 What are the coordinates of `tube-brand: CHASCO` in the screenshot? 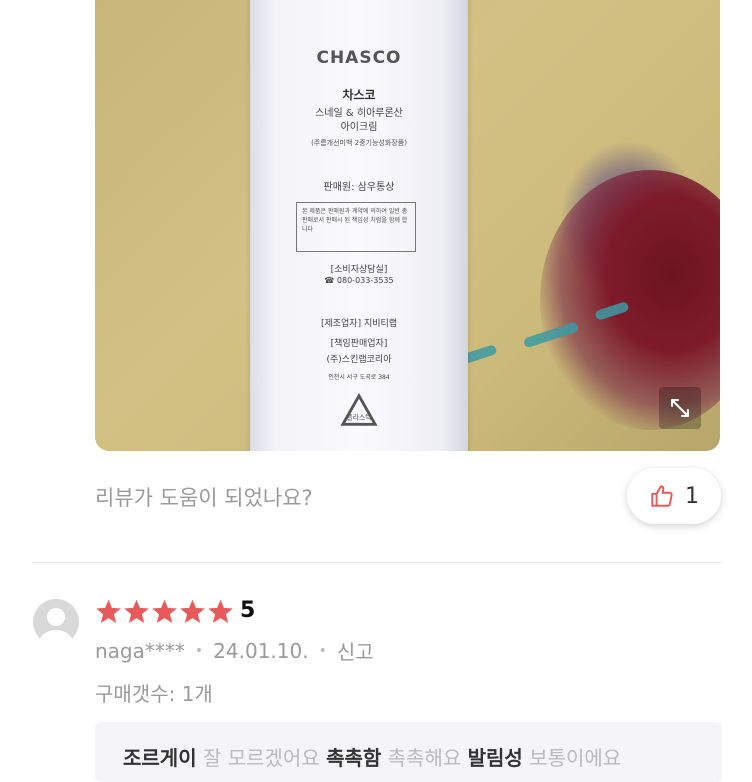 It's located at (359, 58).